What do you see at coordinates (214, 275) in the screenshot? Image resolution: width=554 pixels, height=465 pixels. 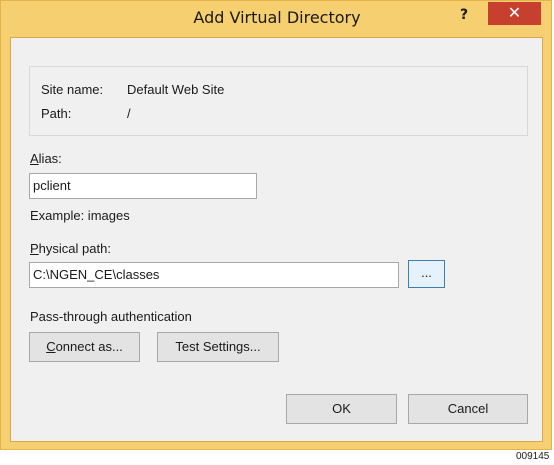 I see `physical-path-input: C:\NGEN_CE\classes` at bounding box center [214, 275].